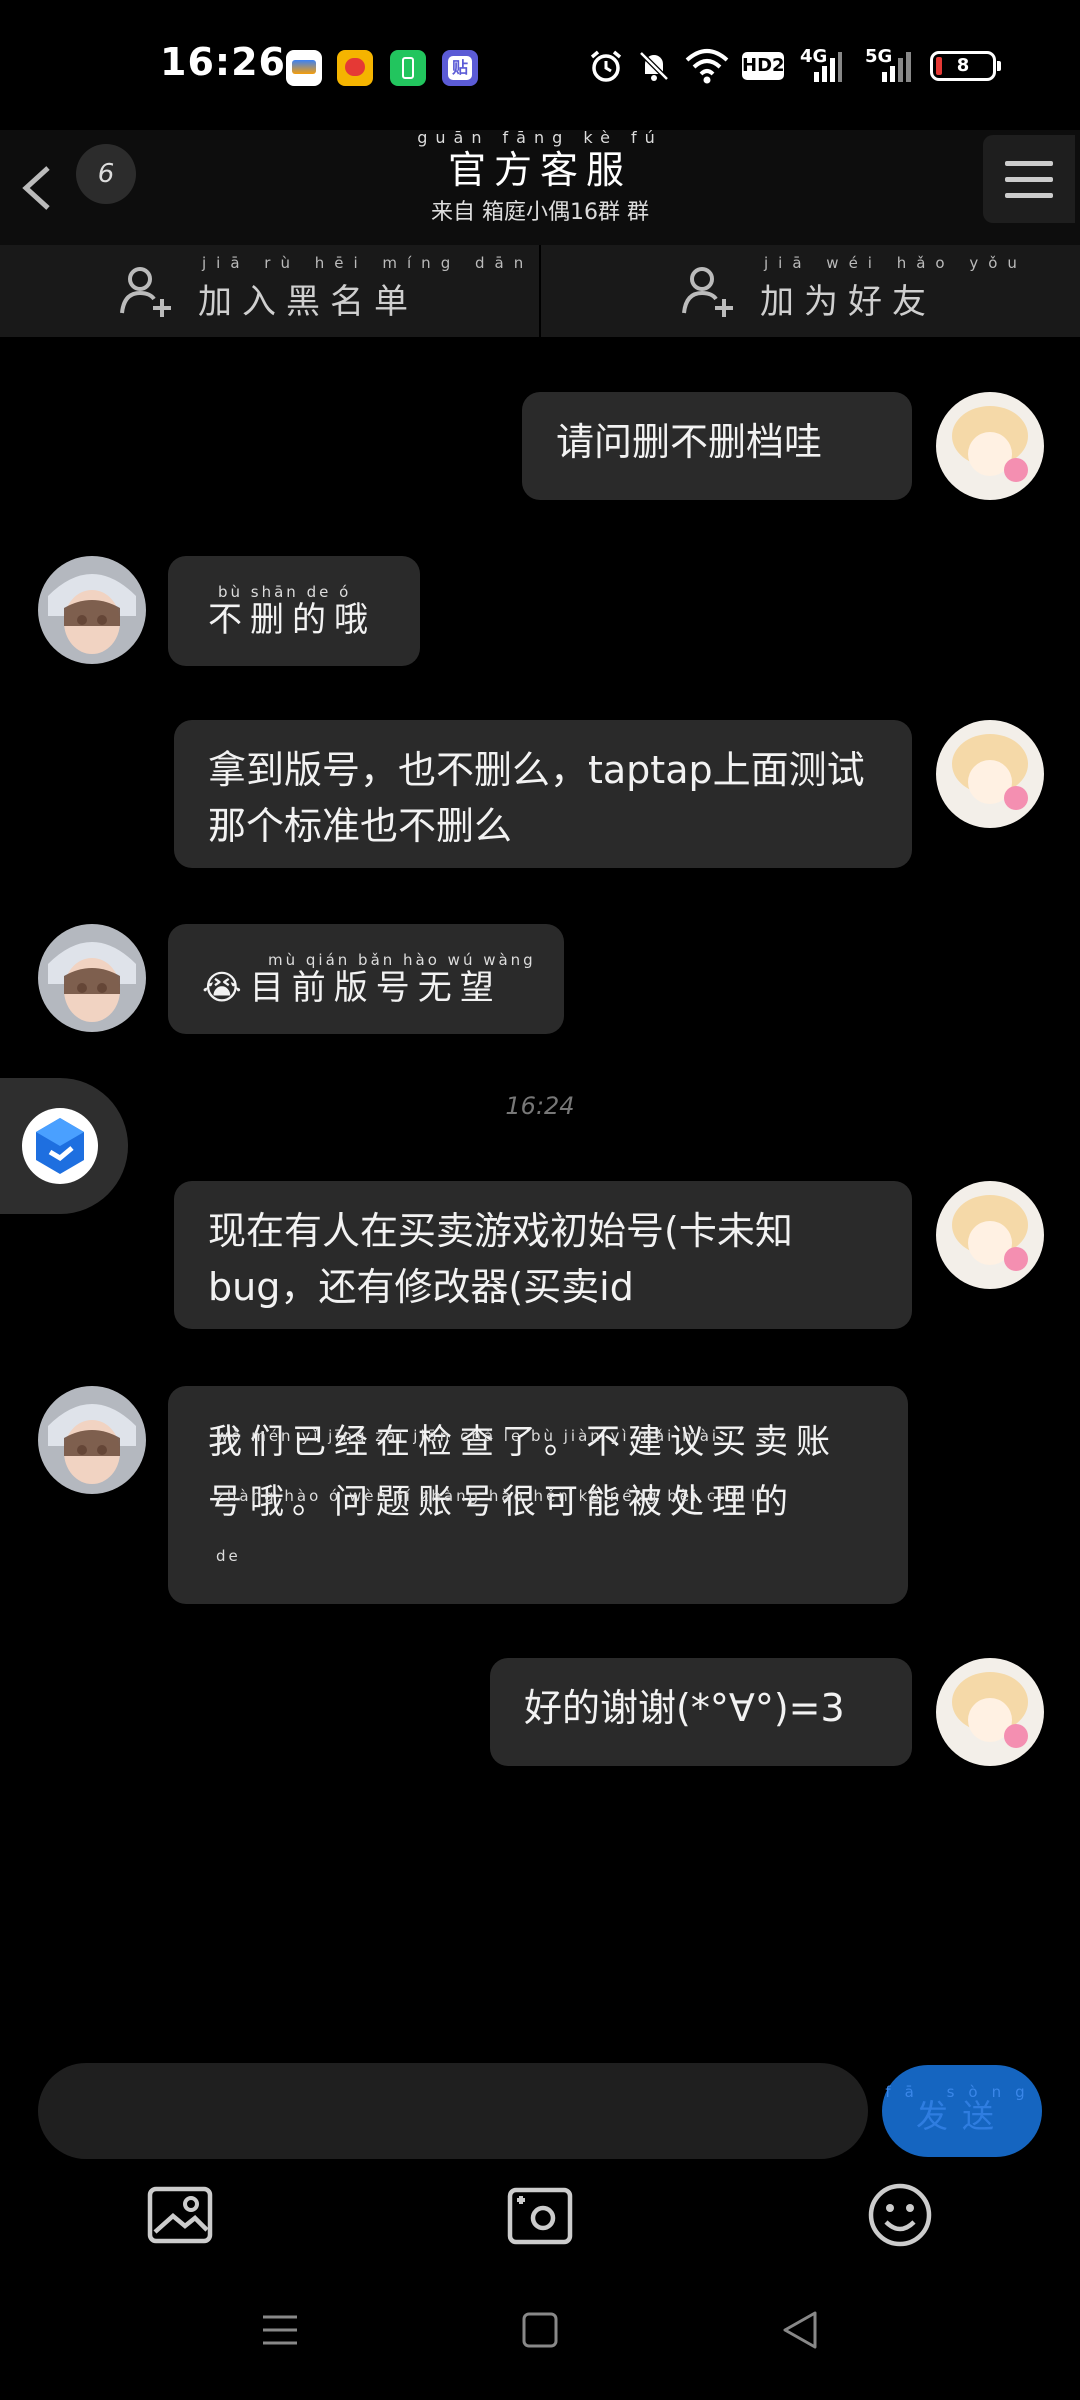  What do you see at coordinates (848, 301) in the screenshot?
I see `friend-label: 加为好友` at bounding box center [848, 301].